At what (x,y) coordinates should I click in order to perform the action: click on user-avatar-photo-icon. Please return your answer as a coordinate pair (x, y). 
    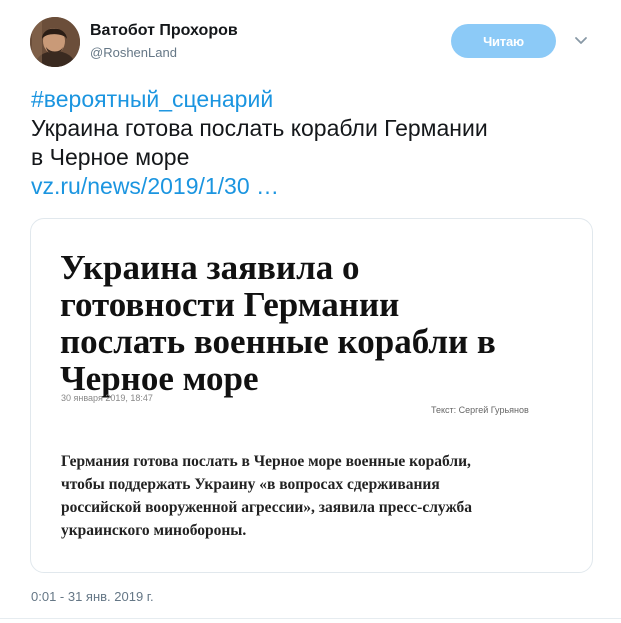
    Looking at the image, I should click on (55, 42).